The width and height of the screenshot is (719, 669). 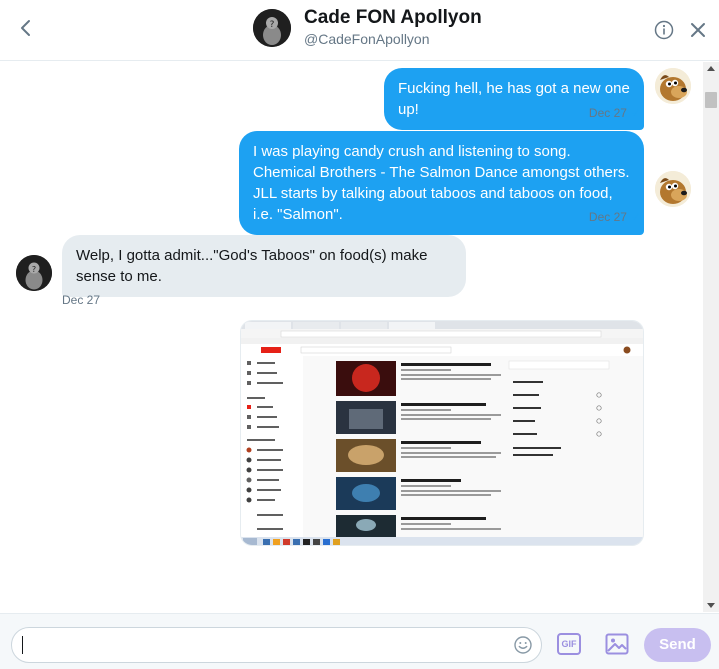 I want to click on image-upload-icon, so click(x=617, y=644).